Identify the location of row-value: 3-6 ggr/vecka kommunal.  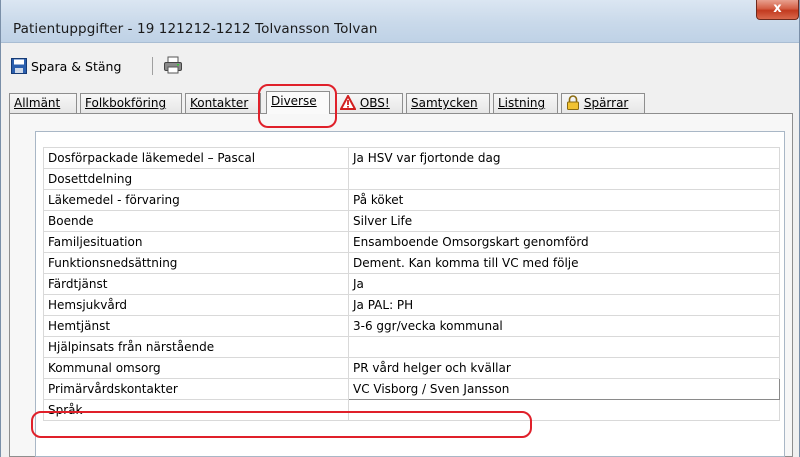
(564, 326).